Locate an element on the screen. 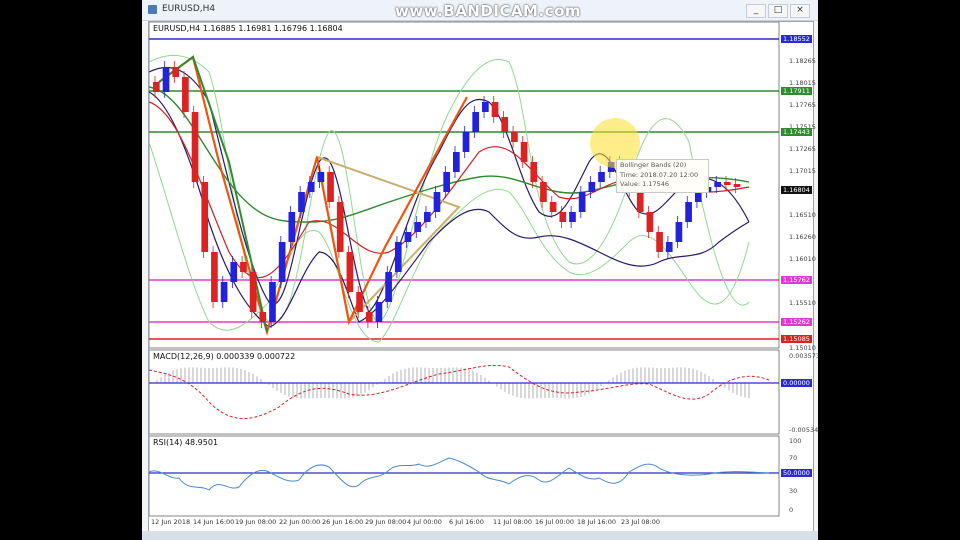  time-axis-label: 12 Jun 2018 is located at coordinates (171, 522).